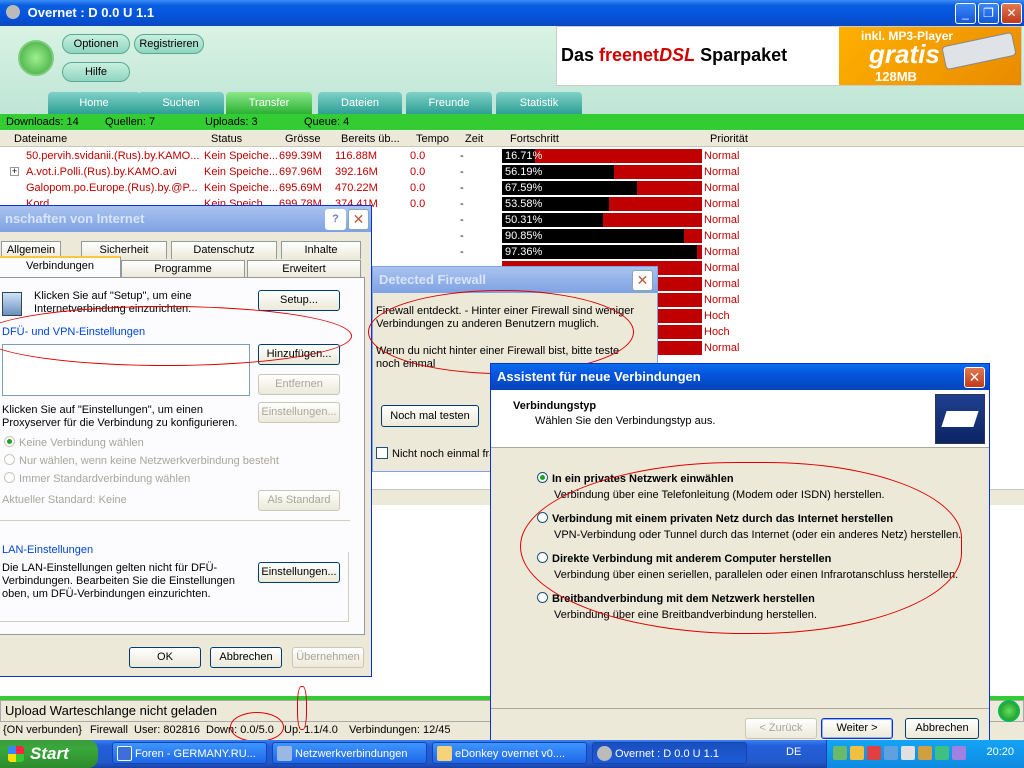 Image resolution: width=1024 pixels, height=768 pixels. What do you see at coordinates (534, 139) in the screenshot?
I see `col-progress: Fortschritt` at bounding box center [534, 139].